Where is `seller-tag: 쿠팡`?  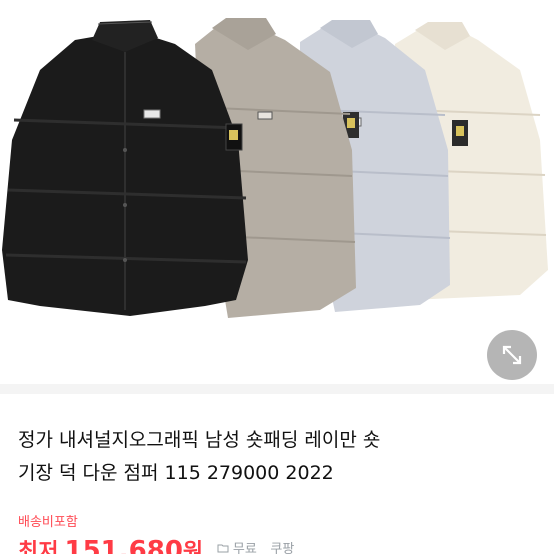 seller-tag: 쿠팡 is located at coordinates (282, 548).